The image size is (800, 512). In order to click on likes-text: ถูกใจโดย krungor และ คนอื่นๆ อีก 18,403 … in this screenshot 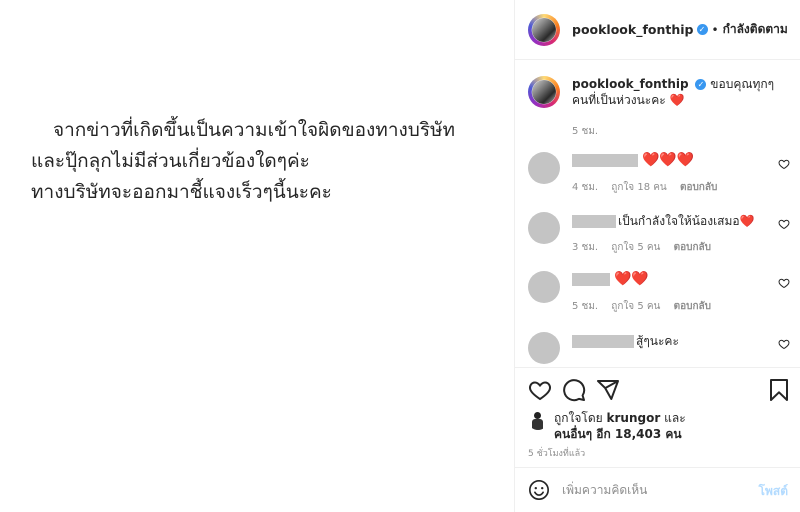, I will do `click(620, 426)`.